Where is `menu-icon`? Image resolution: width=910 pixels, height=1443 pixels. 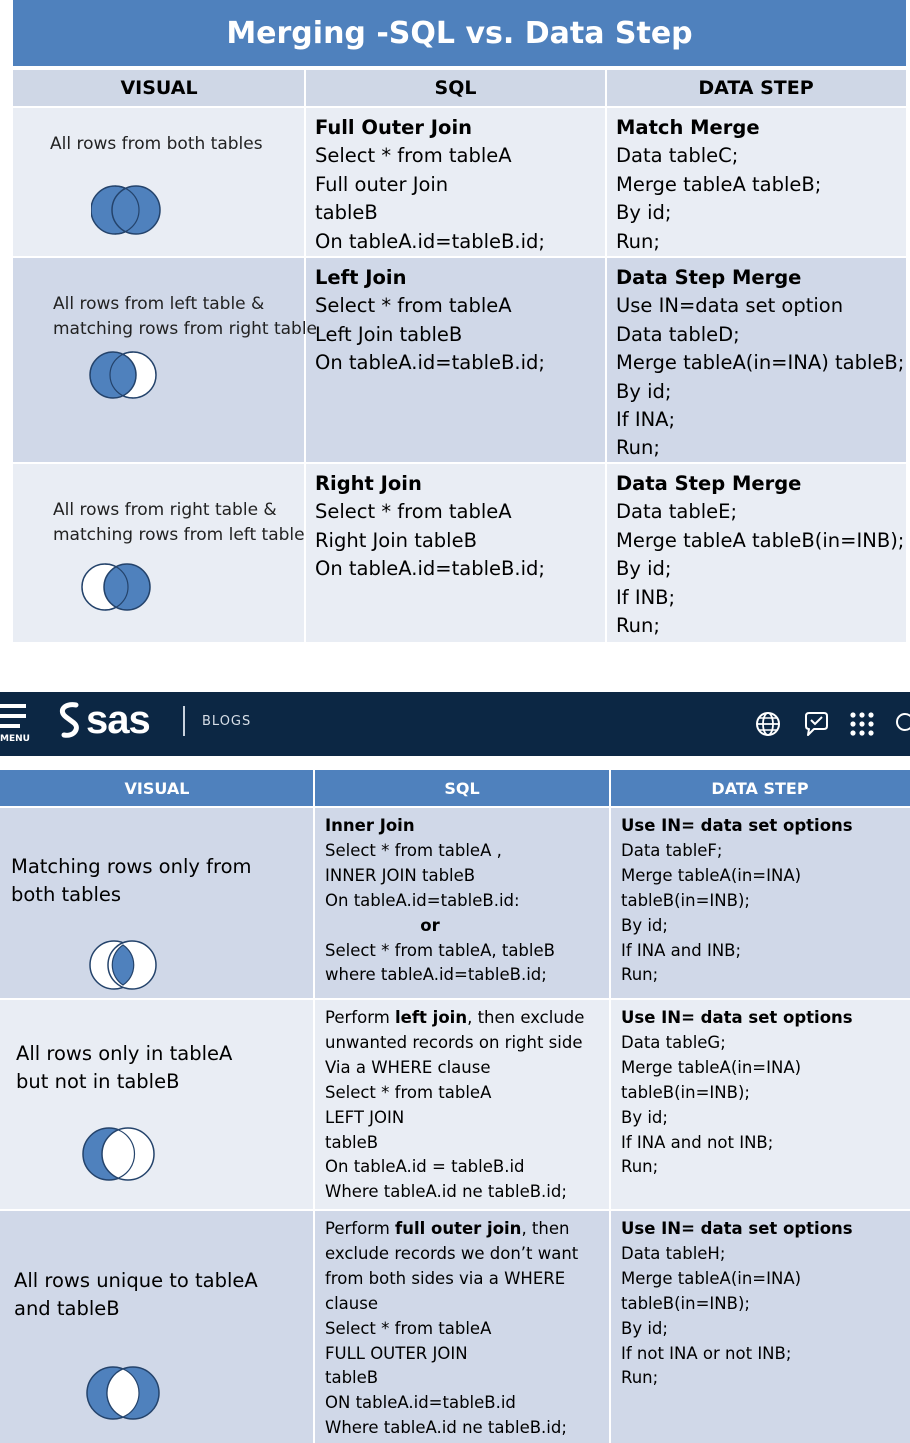 menu-icon is located at coordinates (13, 706).